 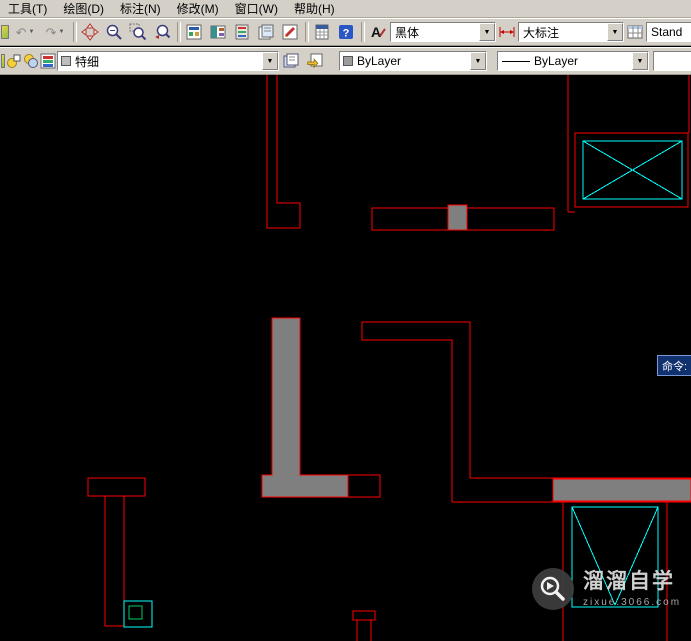 I want to click on menu-tools: 工具(T), so click(x=27, y=9).